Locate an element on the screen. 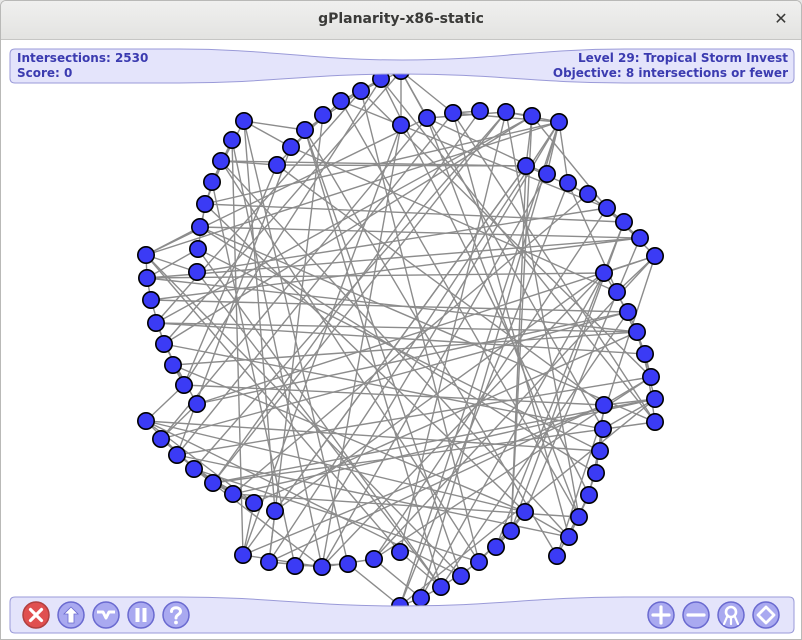 Image resolution: width=802 pixels, height=640 pixels. pause-icon is located at coordinates (141, 615).